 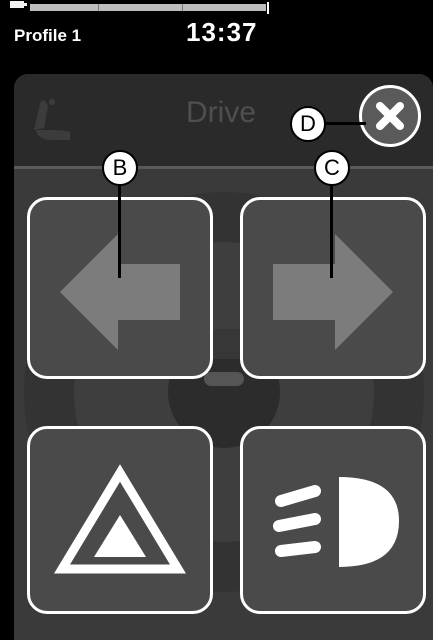 What do you see at coordinates (336, 522) in the screenshot?
I see `headlight-icon` at bounding box center [336, 522].